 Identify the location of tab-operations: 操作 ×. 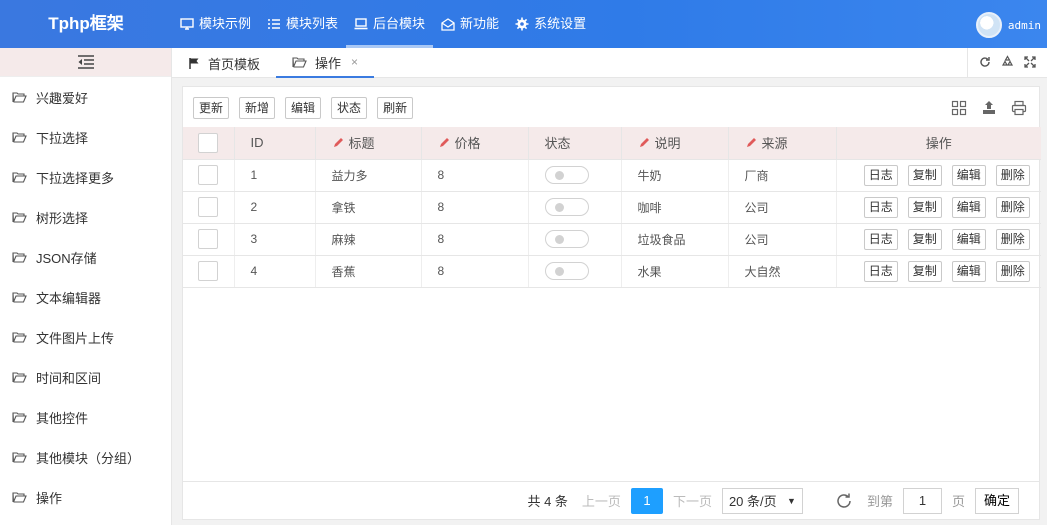
(325, 63).